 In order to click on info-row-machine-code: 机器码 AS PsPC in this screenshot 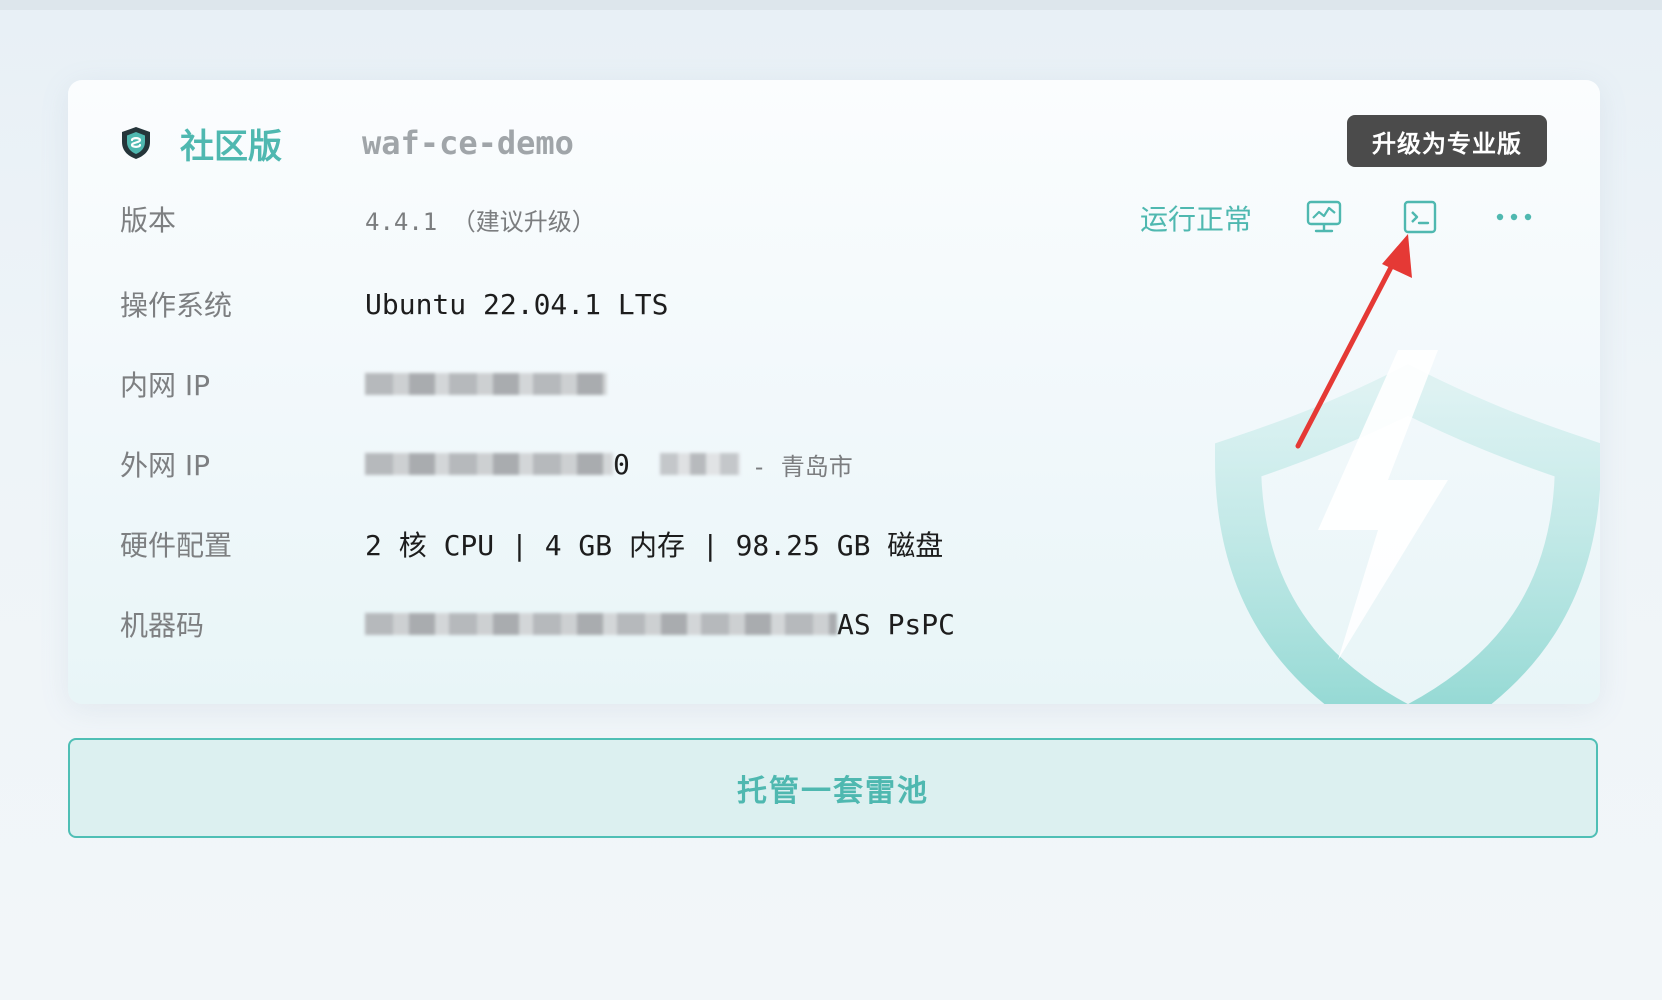, I will do `click(537, 624)`.